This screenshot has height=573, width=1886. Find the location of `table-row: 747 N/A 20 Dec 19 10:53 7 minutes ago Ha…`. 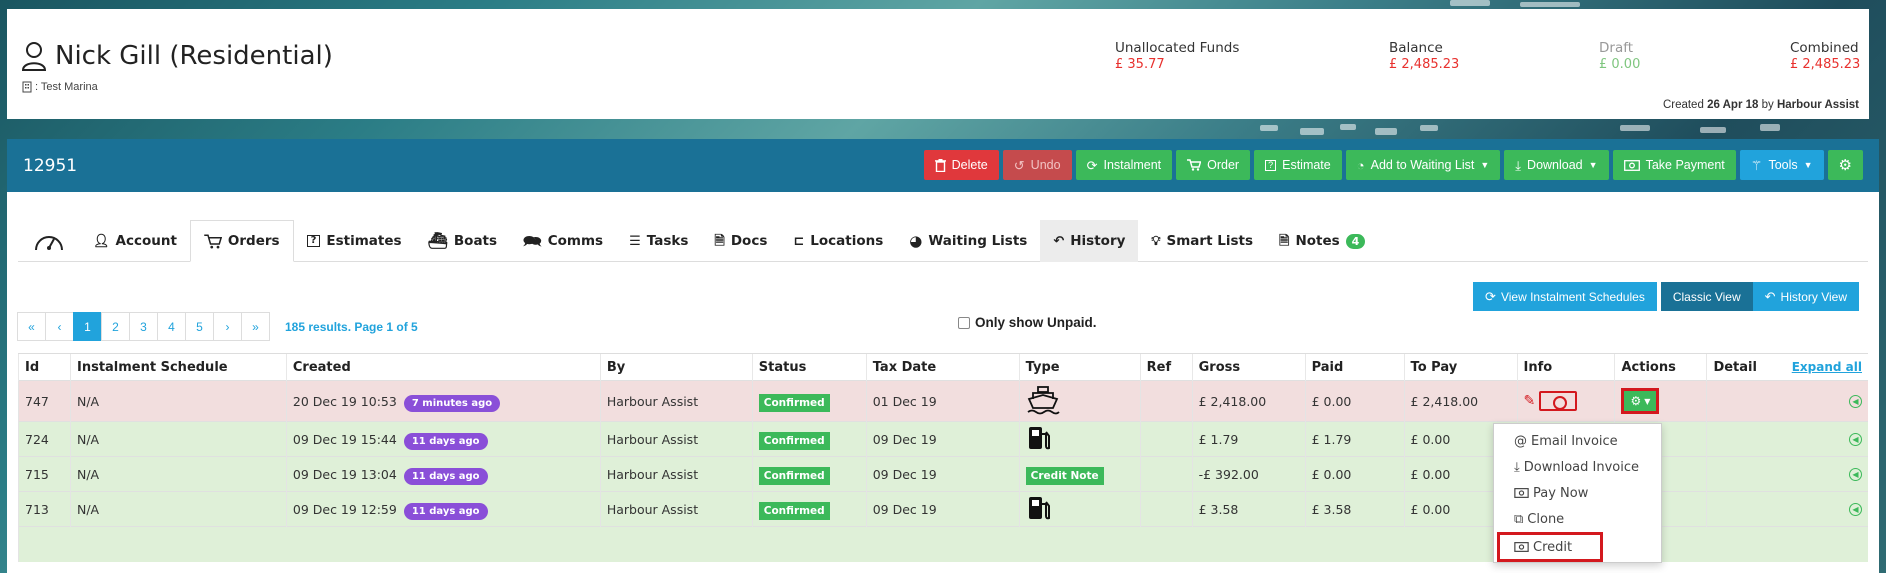

table-row: 747 N/A 20 Dec 19 10:53 7 minutes ago Ha… is located at coordinates (943, 401).